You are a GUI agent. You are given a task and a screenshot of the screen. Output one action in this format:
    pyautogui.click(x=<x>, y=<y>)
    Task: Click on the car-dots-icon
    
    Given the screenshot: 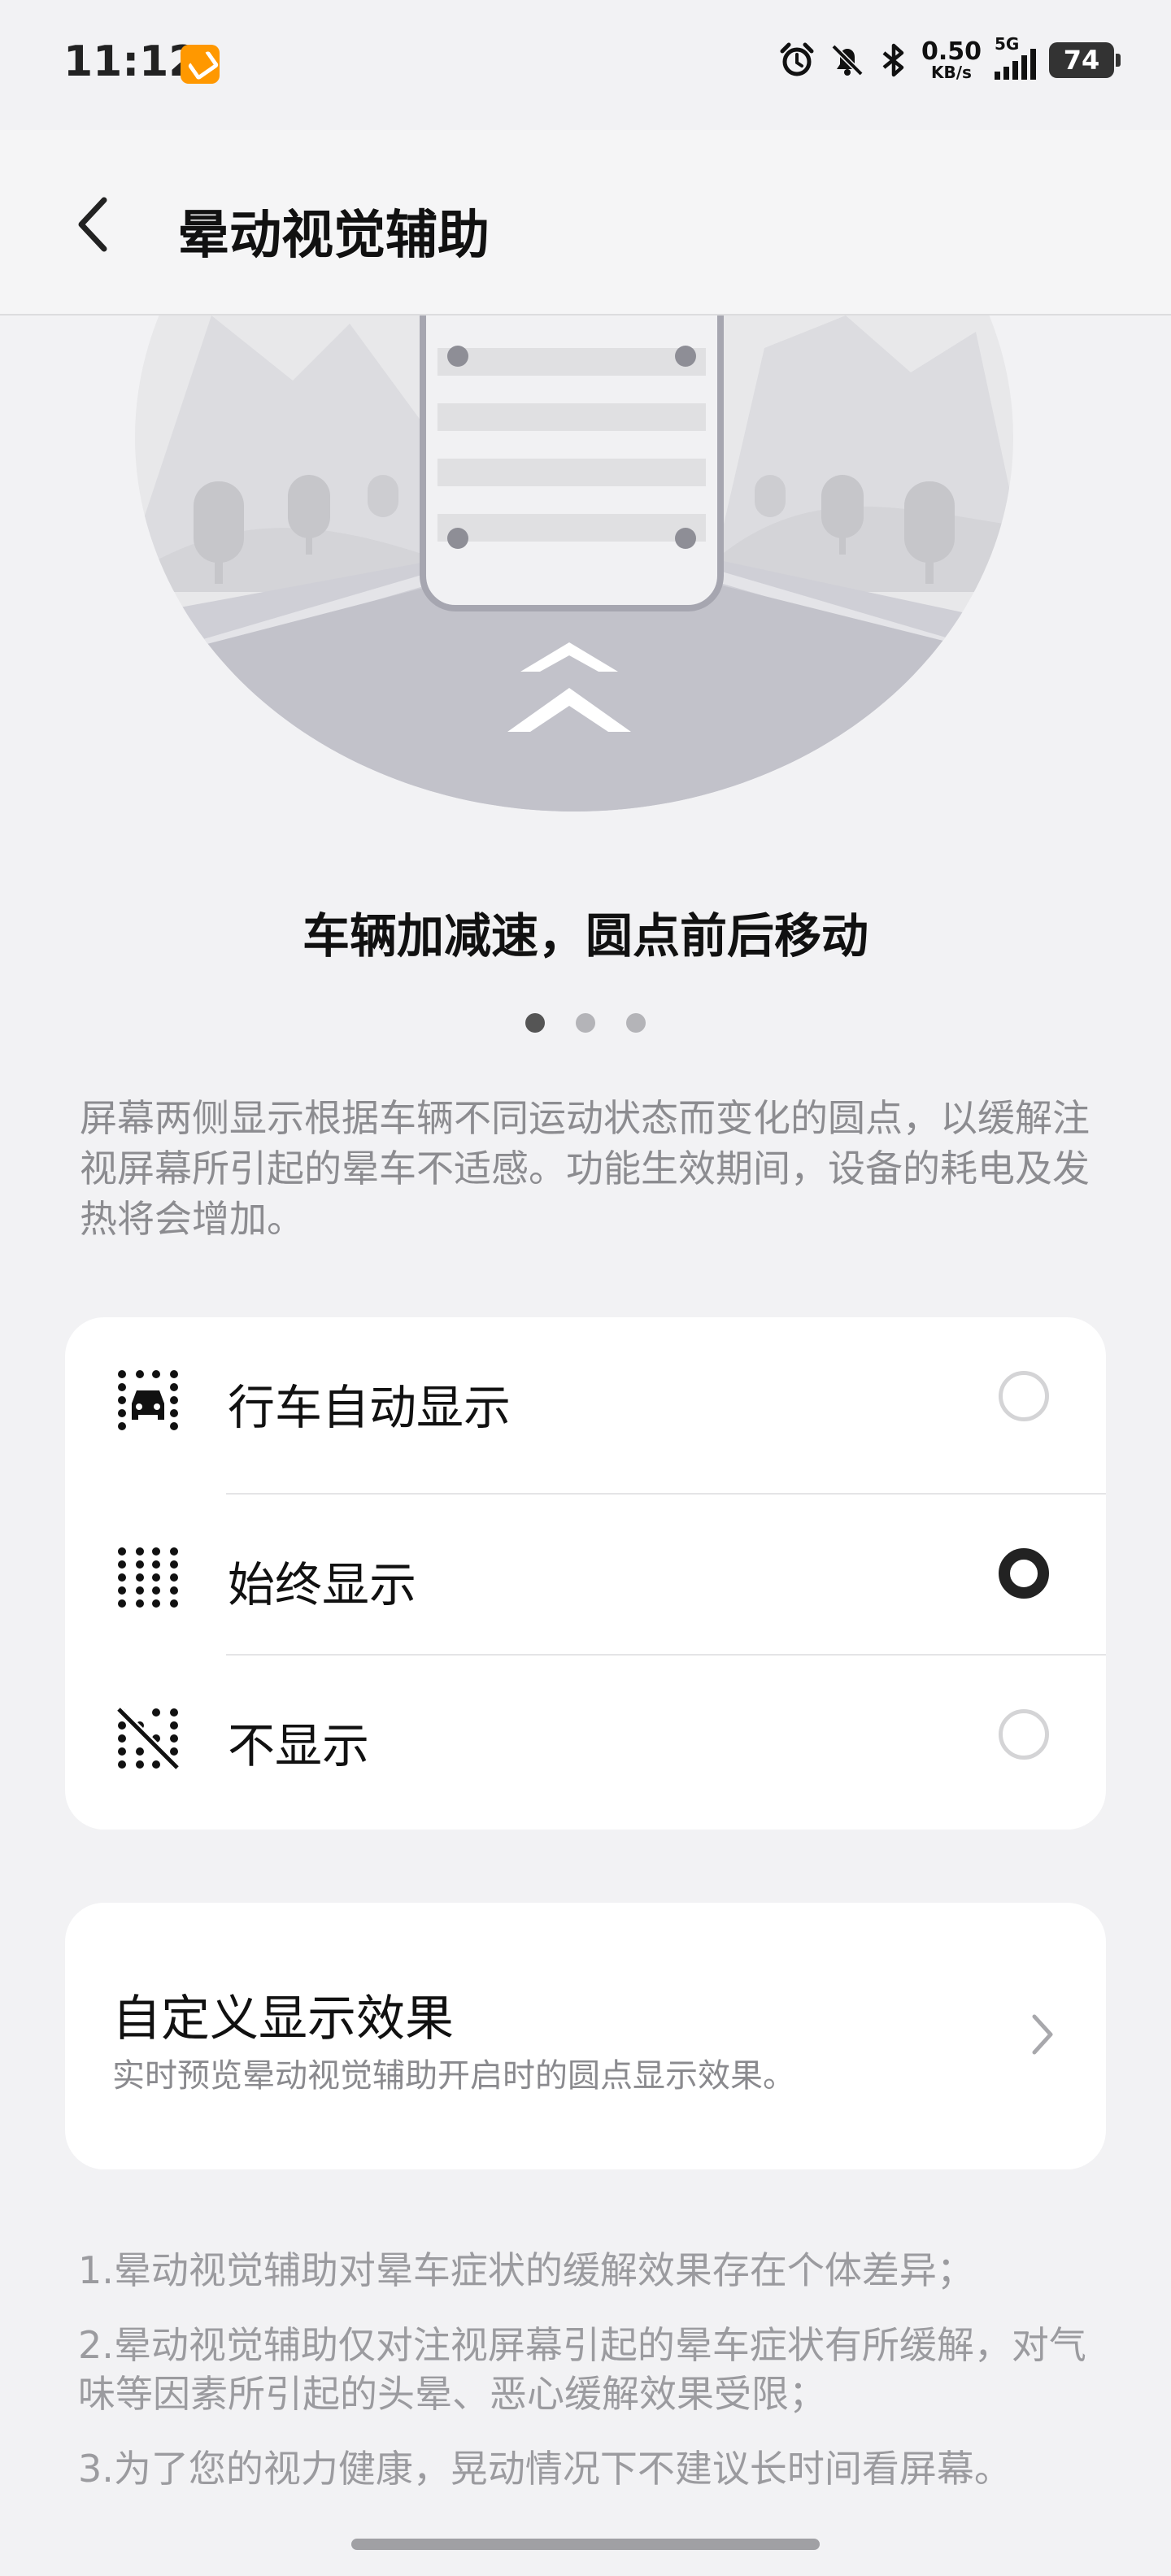 What is the action you would take?
    pyautogui.click(x=148, y=1400)
    